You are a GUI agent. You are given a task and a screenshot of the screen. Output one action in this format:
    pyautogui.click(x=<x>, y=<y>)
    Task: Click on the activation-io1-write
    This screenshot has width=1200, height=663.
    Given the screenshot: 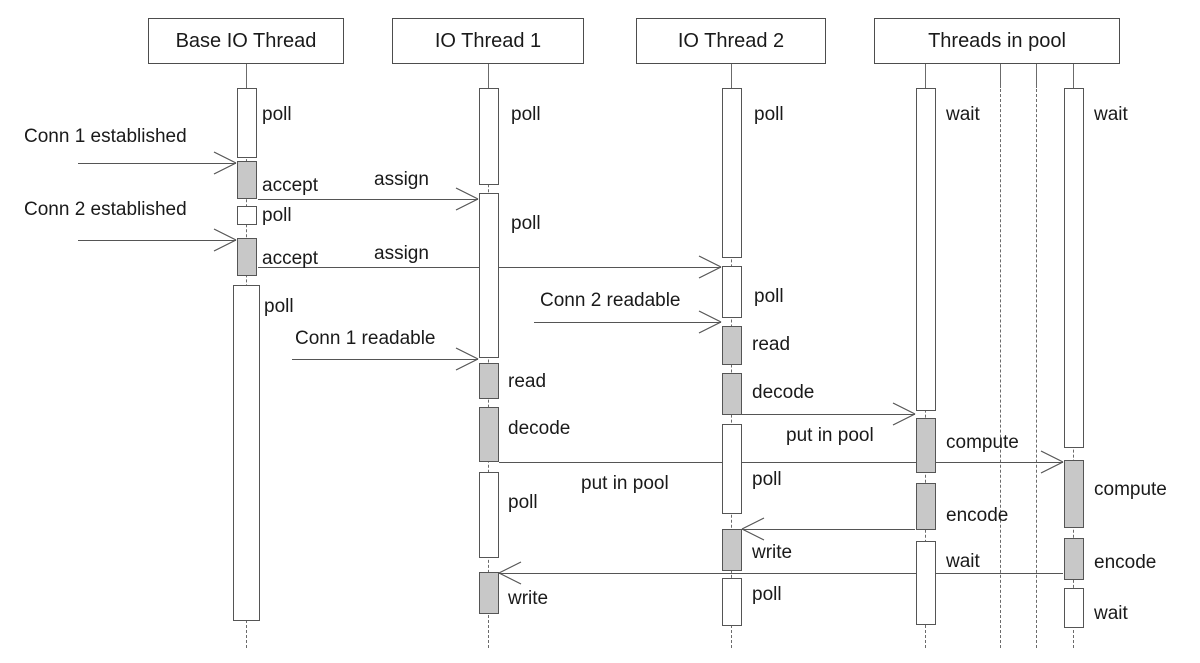 What is the action you would take?
    pyautogui.click(x=489, y=593)
    